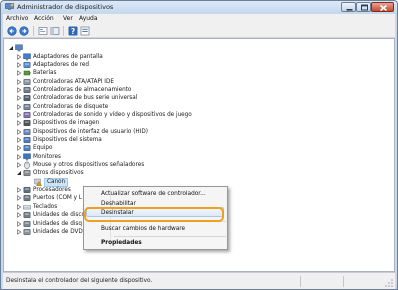 Image resolution: width=398 pixels, height=290 pixels. I want to click on tree-root, so click(68, 48).